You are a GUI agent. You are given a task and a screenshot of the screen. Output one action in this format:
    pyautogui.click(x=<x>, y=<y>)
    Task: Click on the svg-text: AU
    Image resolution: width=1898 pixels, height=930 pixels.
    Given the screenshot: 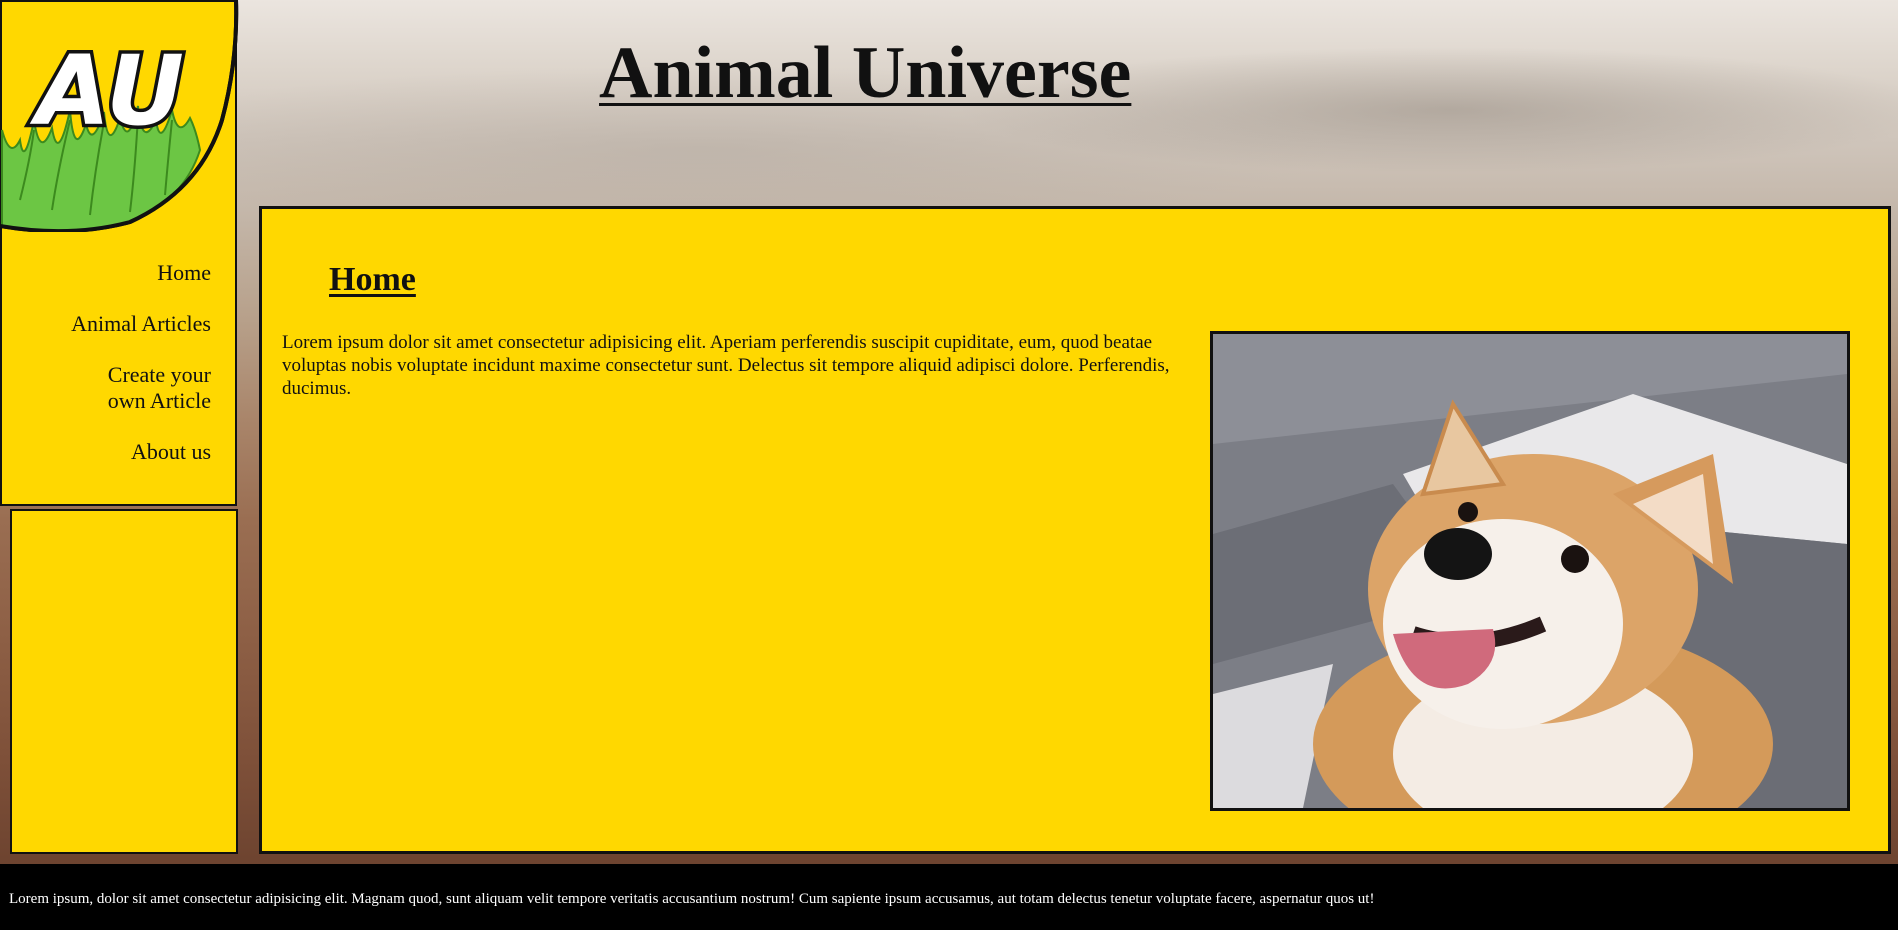 What is the action you would take?
    pyautogui.click(x=106, y=91)
    